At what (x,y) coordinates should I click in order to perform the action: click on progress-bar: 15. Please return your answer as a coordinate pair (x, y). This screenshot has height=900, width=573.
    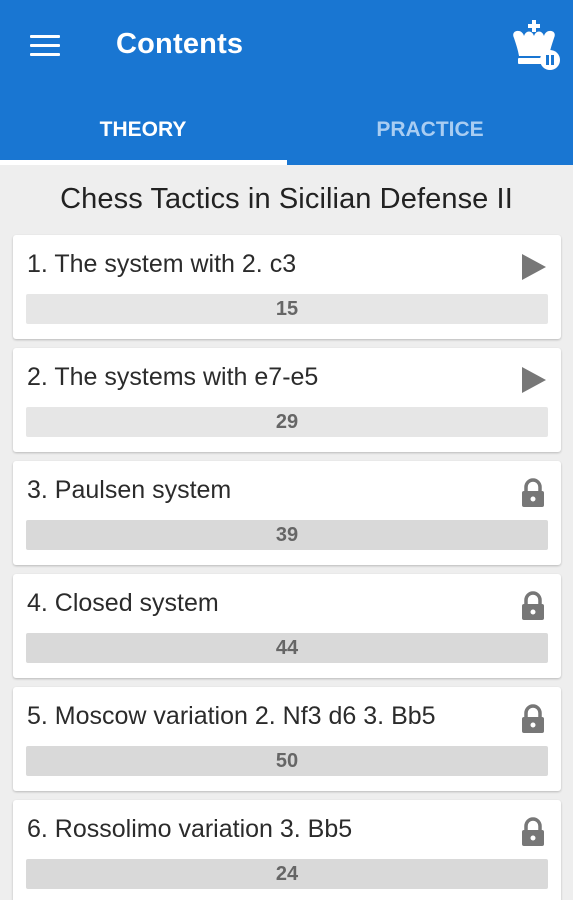
    Looking at the image, I should click on (287, 309).